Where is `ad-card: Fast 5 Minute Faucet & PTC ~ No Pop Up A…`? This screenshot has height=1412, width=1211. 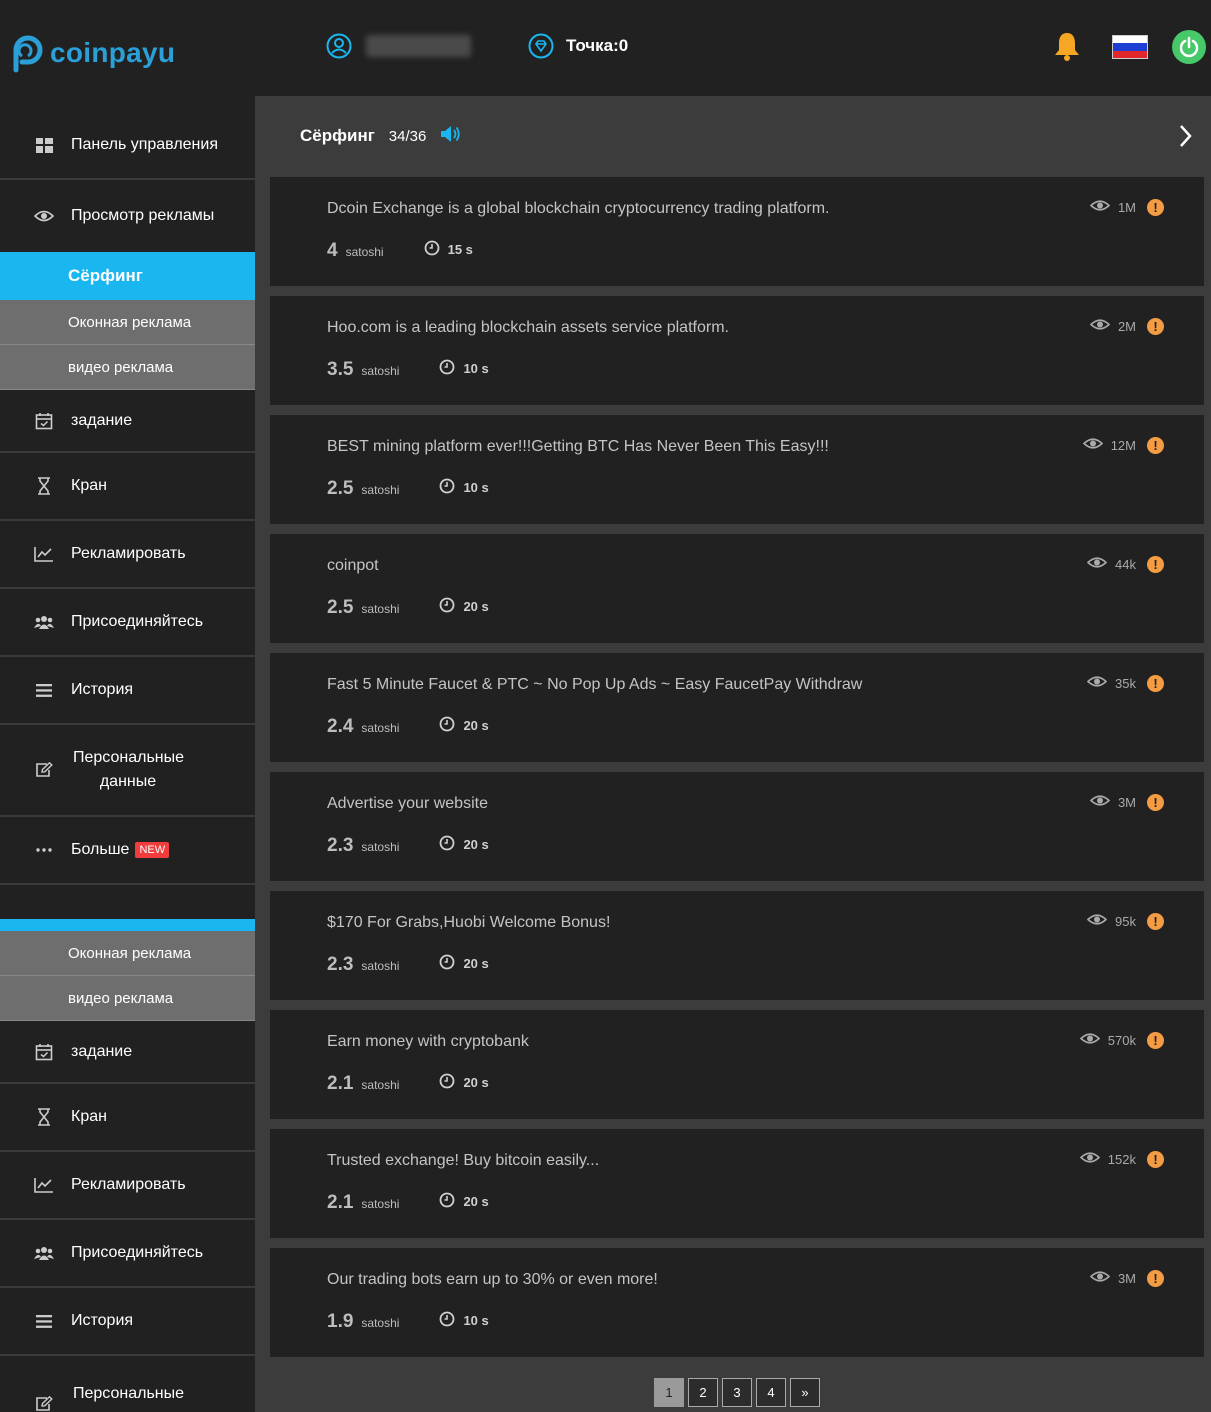
ad-card: Fast 5 Minute Faucet & PTC ~ No Pop Up A… is located at coordinates (737, 707).